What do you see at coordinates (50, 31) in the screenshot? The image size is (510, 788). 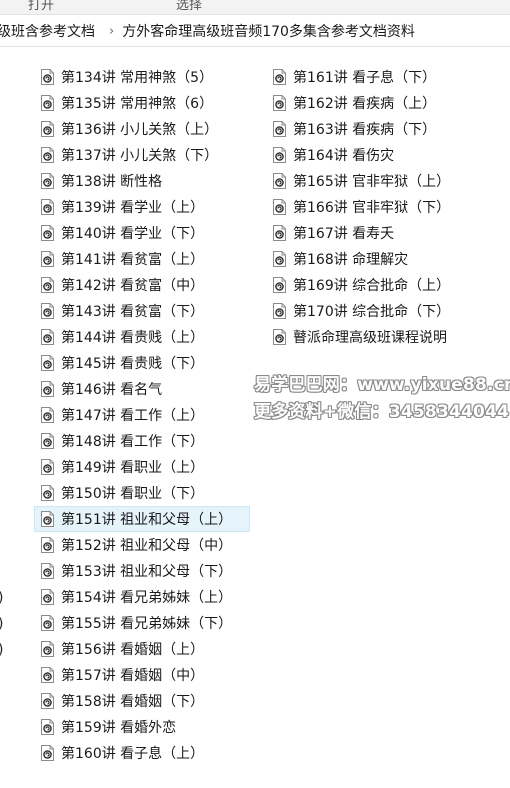 I see `breadcrumb-parent-folder: 级班含参考文档` at bounding box center [50, 31].